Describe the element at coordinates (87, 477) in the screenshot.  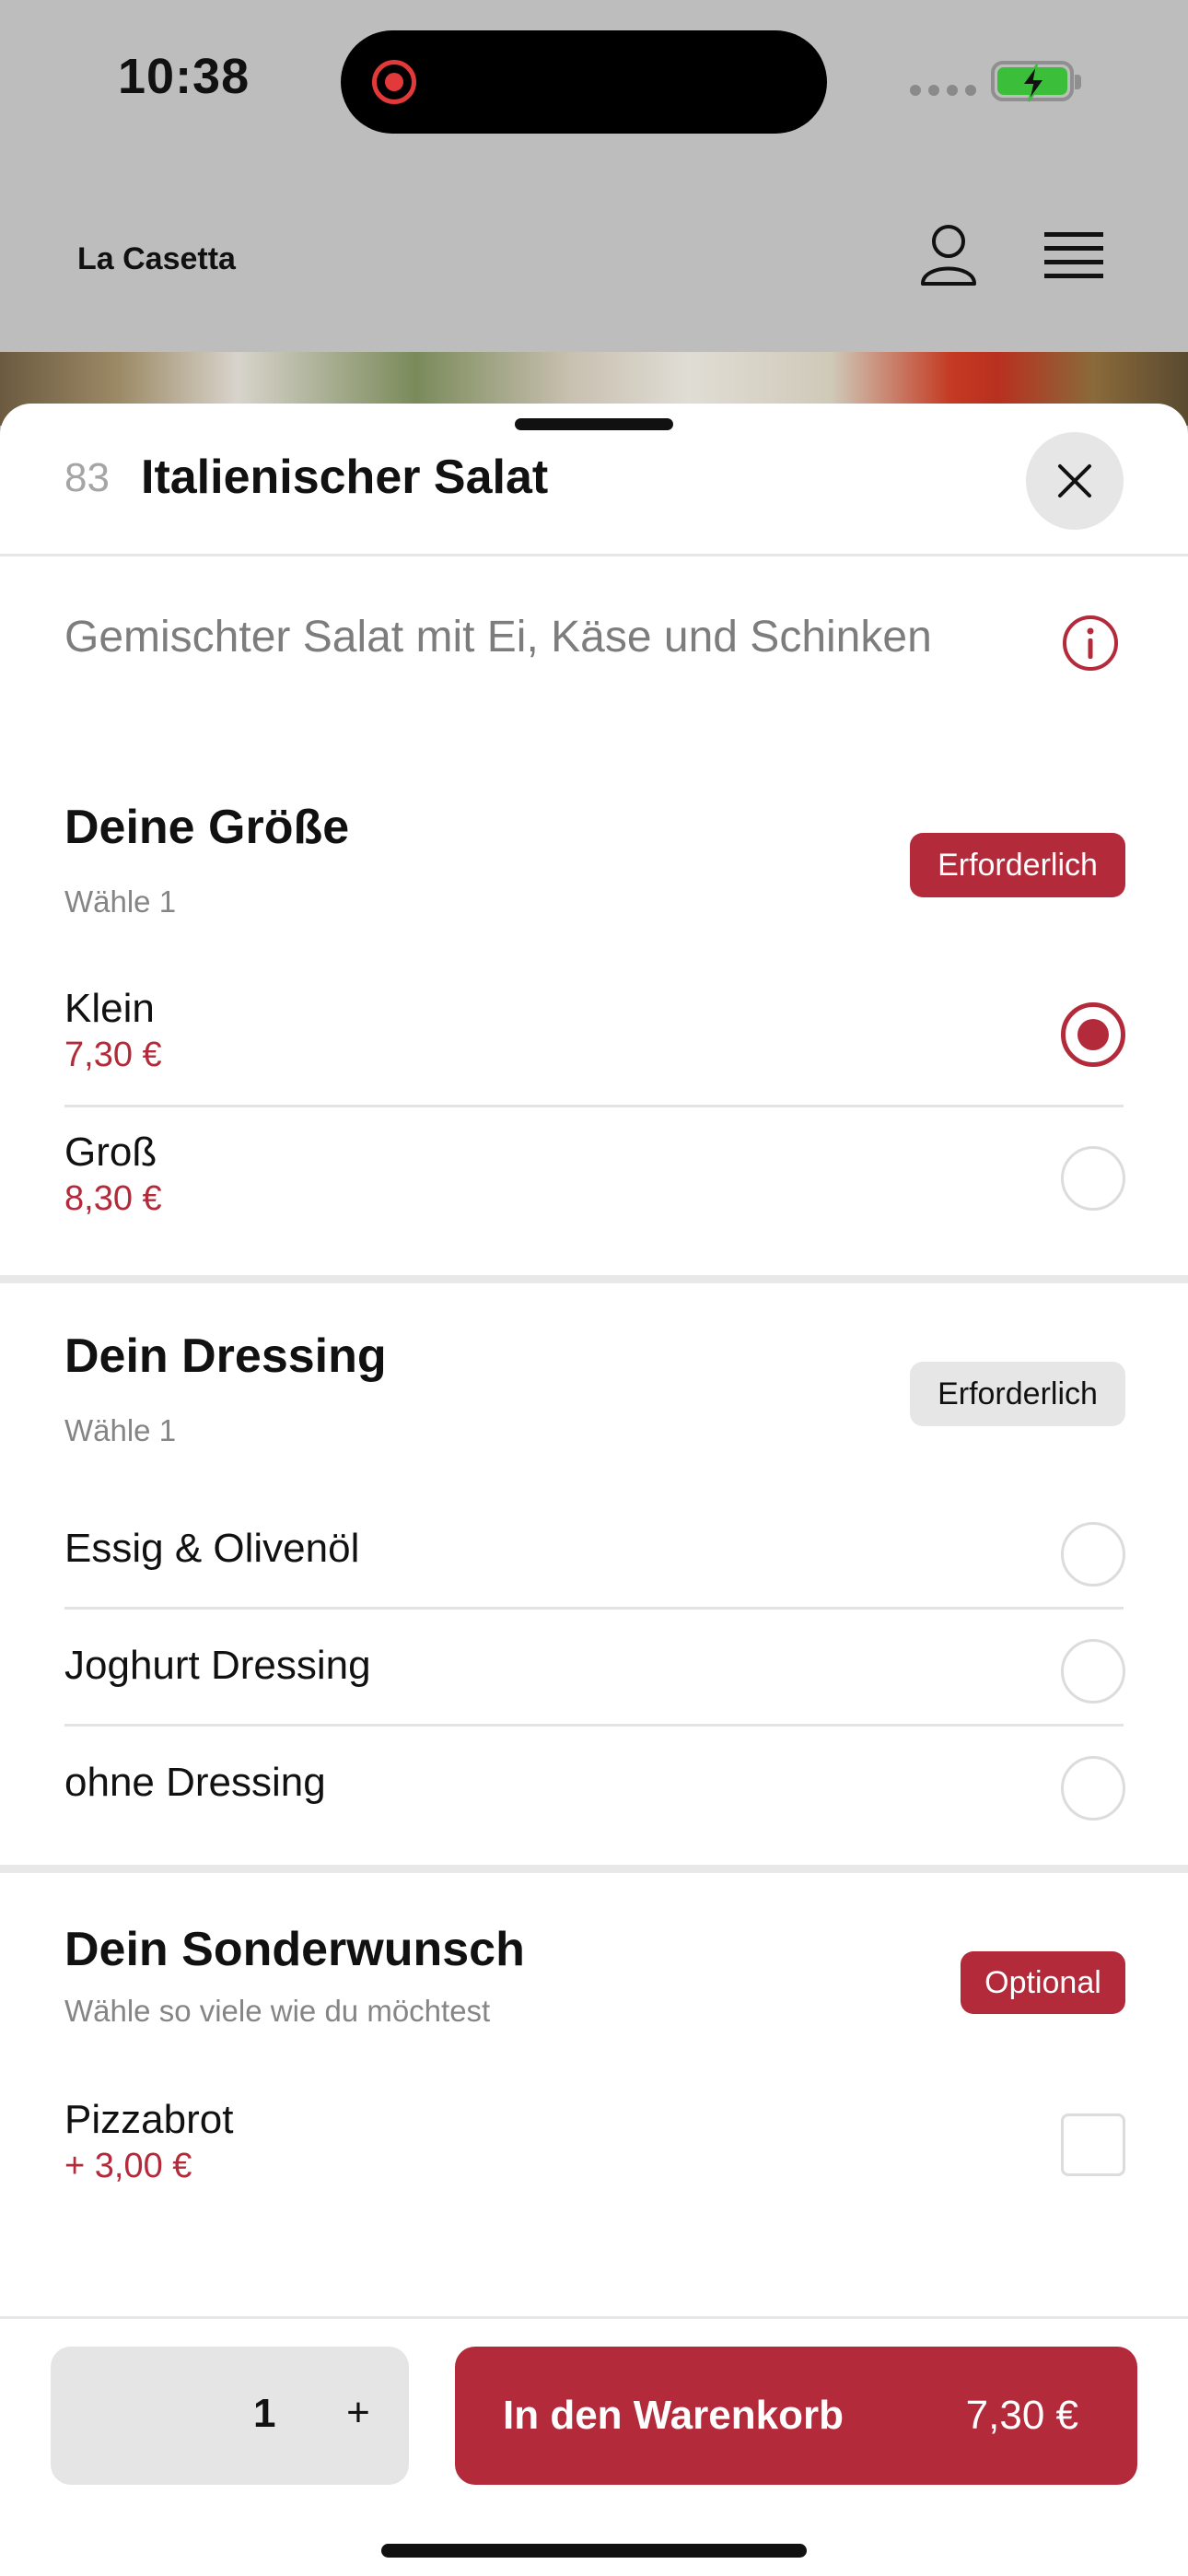
I see `item-number: 83` at that location.